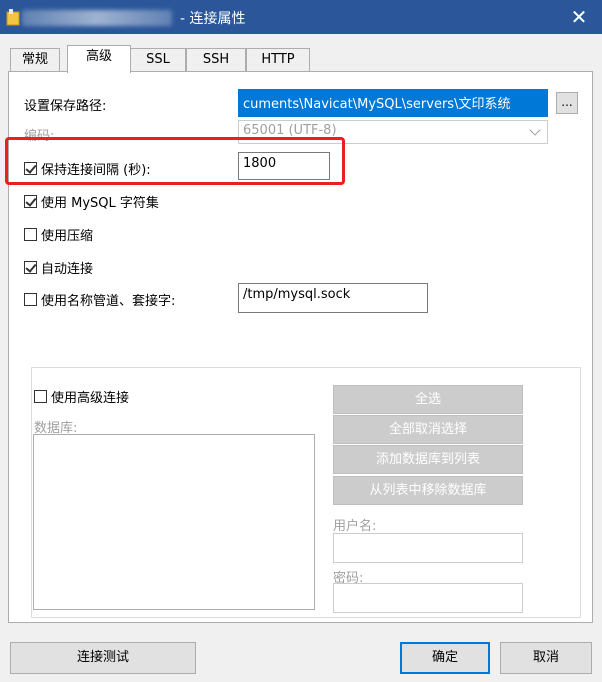 The image size is (602, 682). What do you see at coordinates (546, 658) in the screenshot?
I see `cancel-button: 取消` at bounding box center [546, 658].